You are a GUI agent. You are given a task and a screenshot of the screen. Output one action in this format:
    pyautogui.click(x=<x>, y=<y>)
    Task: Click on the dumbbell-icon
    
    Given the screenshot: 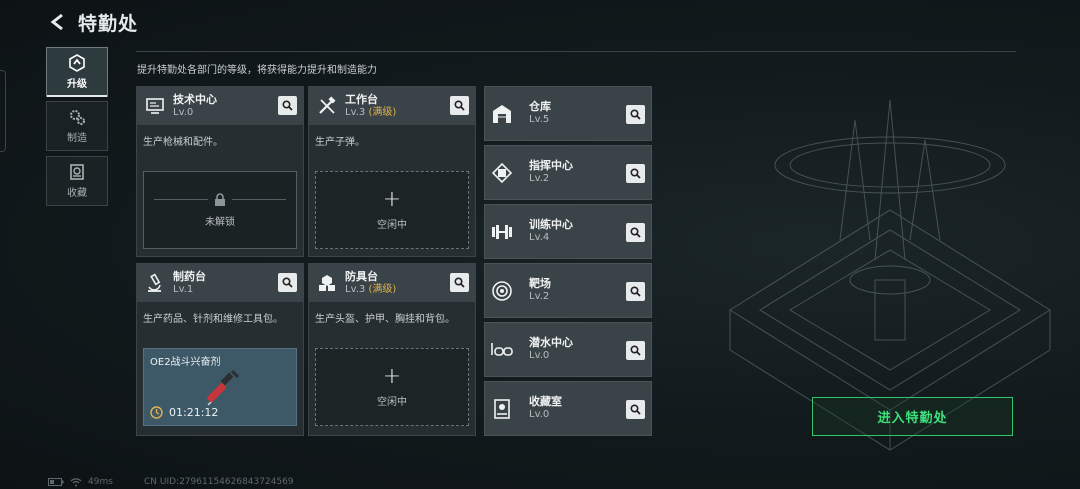 What is the action you would take?
    pyautogui.click(x=502, y=231)
    